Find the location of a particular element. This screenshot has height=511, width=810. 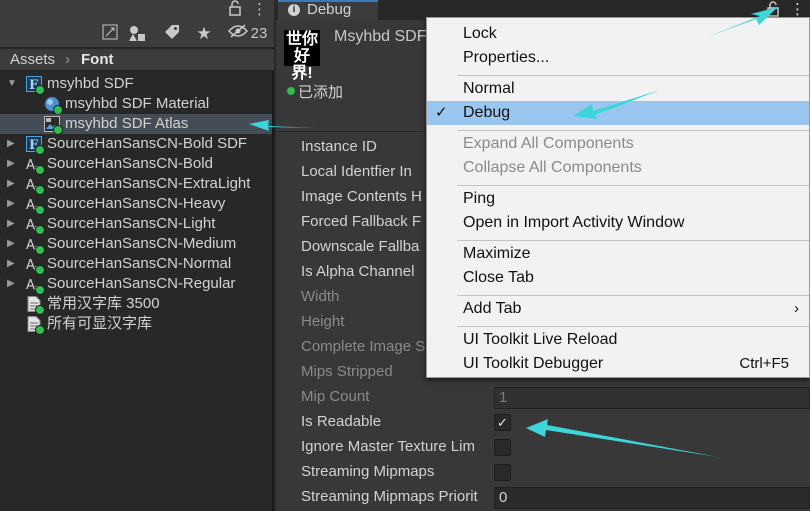

mip-count-field: 1 is located at coordinates (652, 398).